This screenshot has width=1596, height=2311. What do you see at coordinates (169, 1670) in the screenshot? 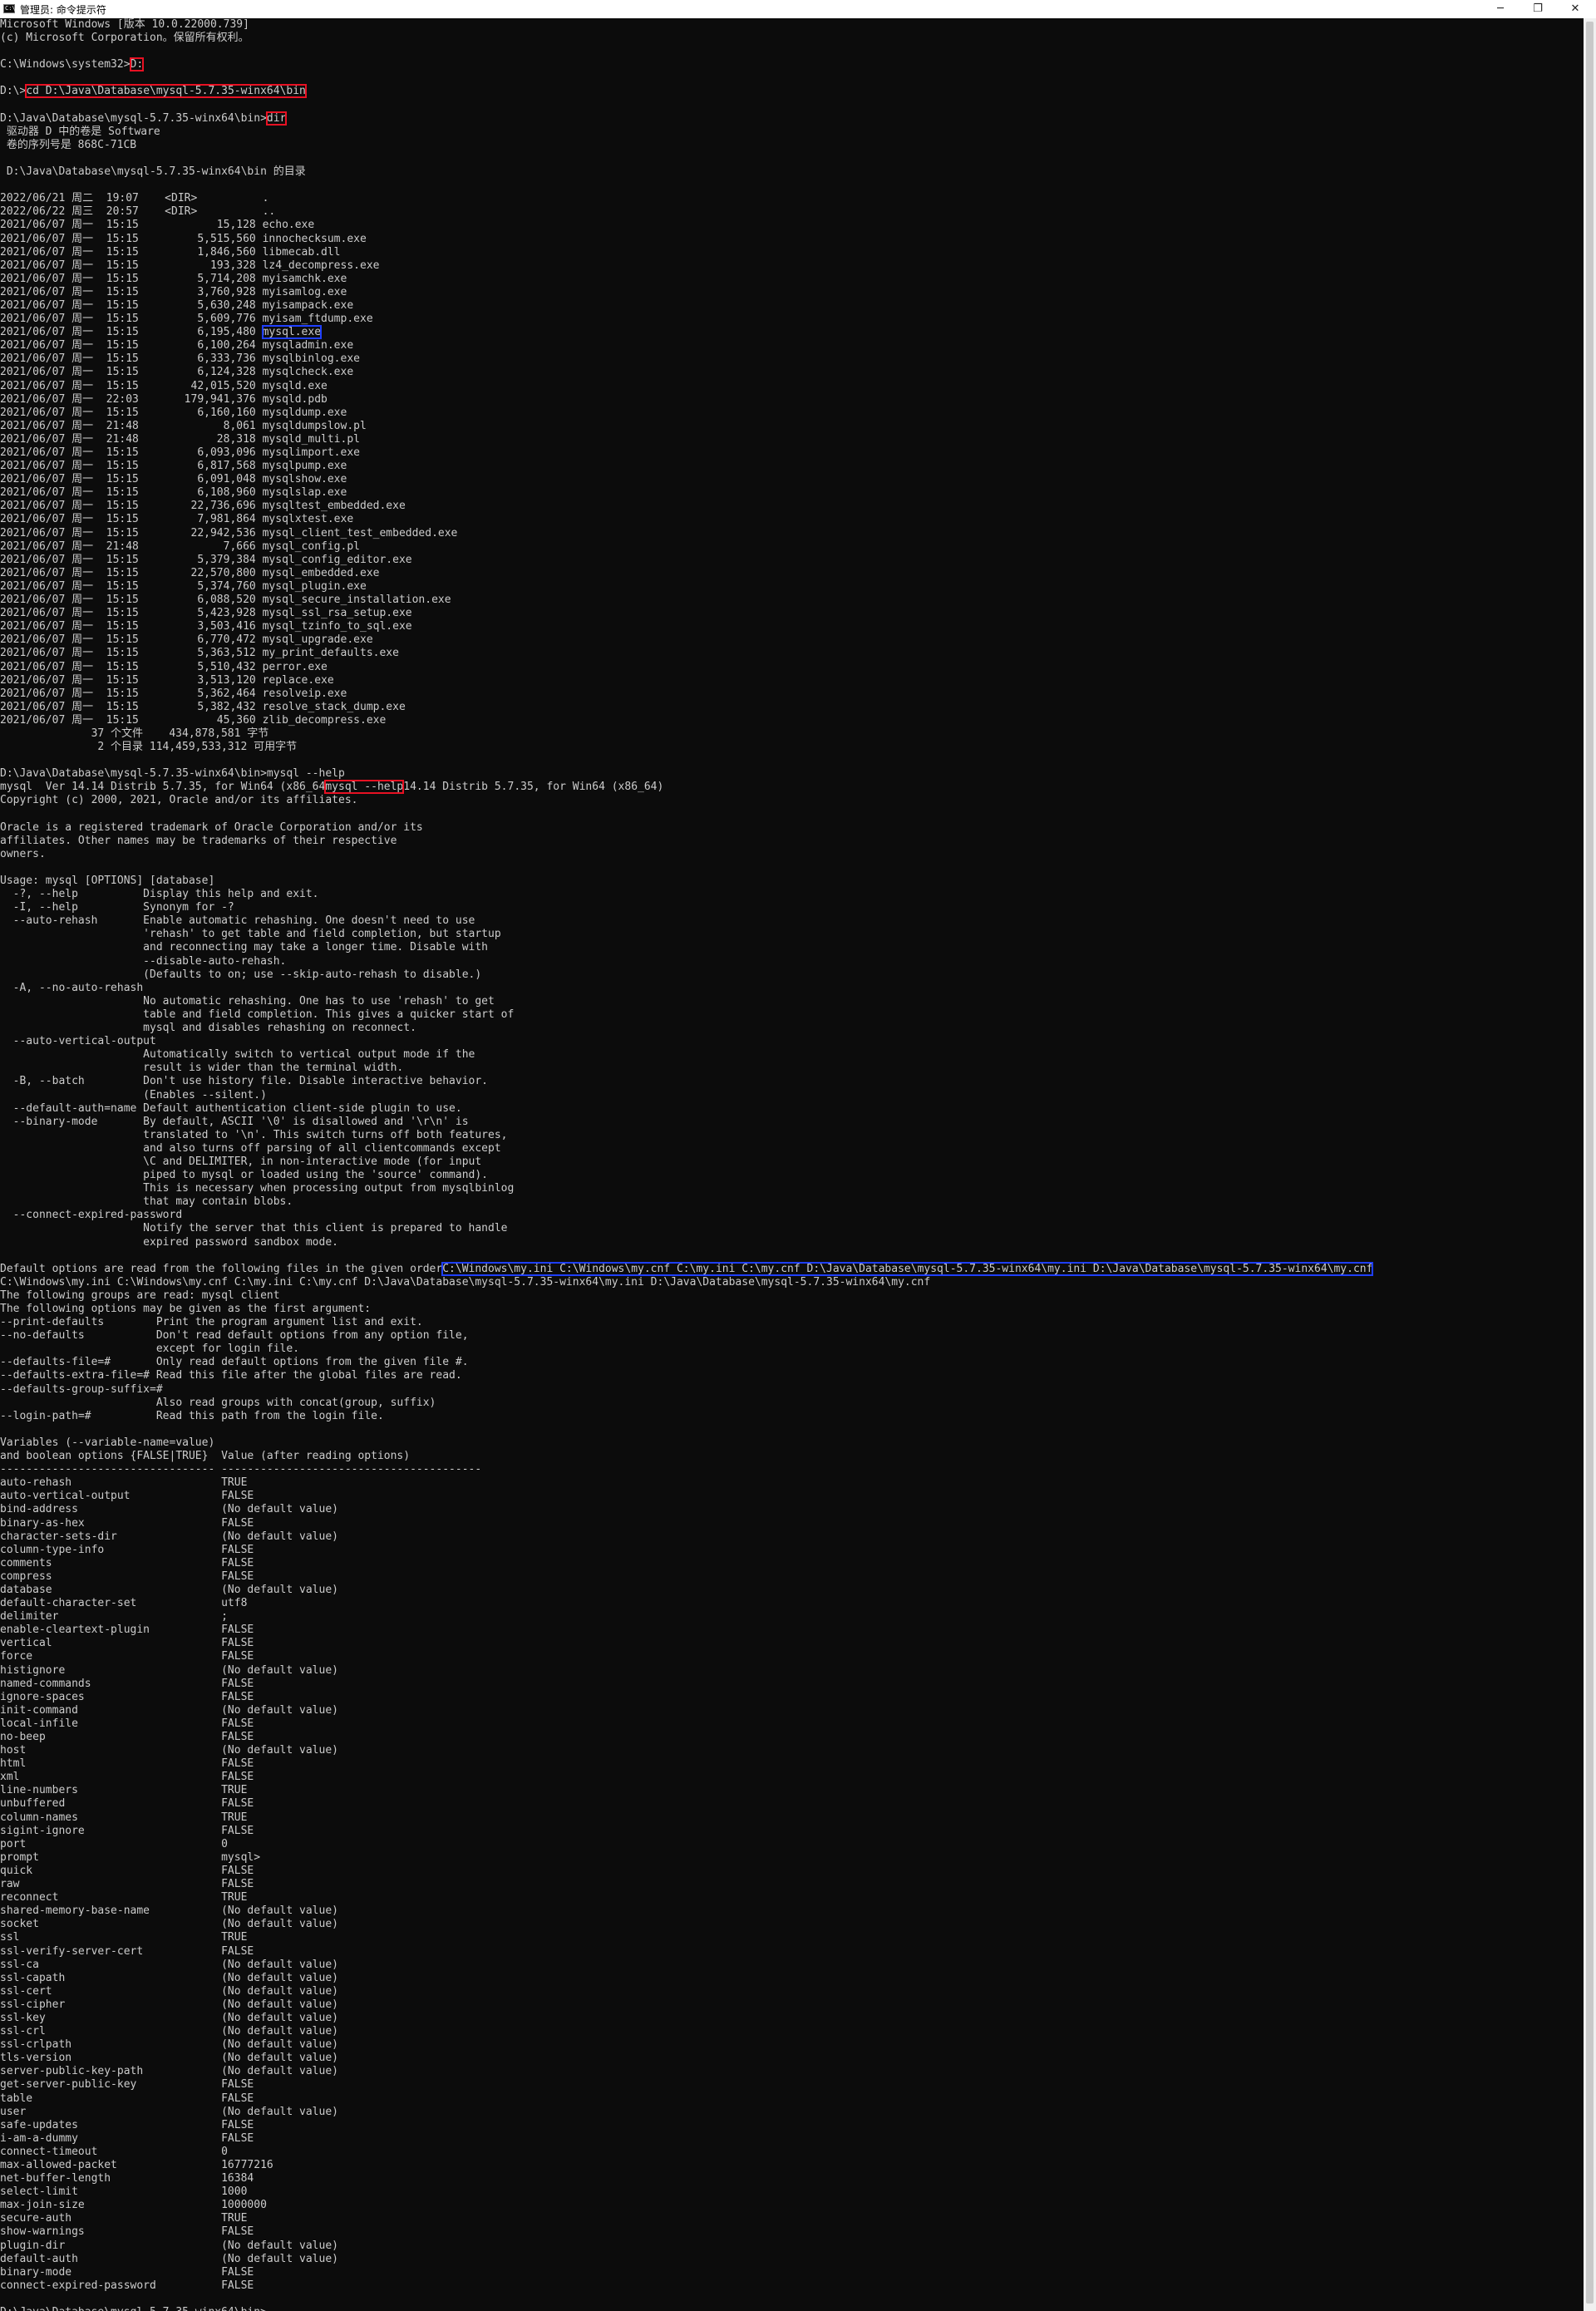
I see `terminal-line: histignore (No default value)` at bounding box center [169, 1670].